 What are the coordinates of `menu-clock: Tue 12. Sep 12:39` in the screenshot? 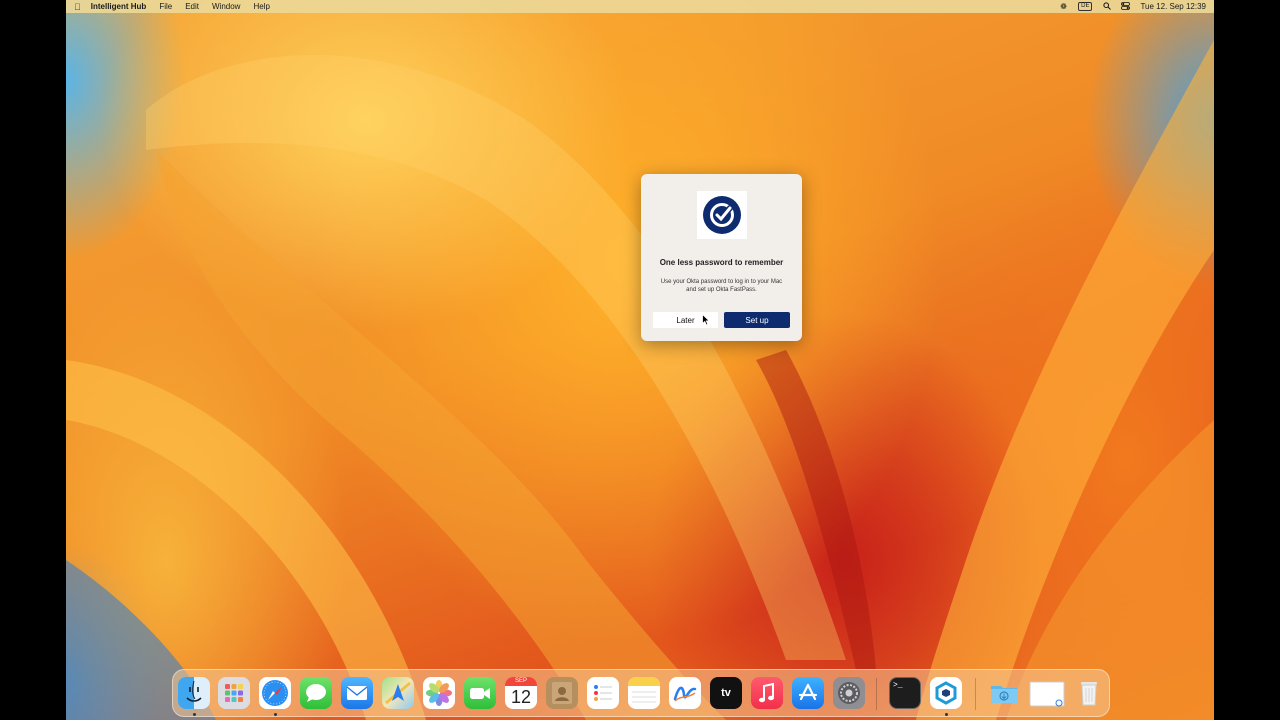 It's located at (1173, 6).